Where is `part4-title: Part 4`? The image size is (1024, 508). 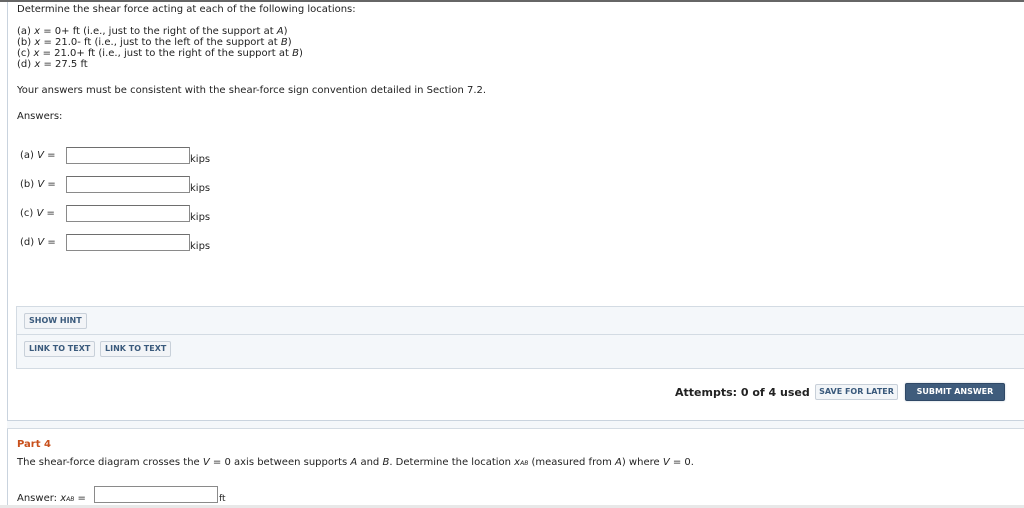 part4-title: Part 4 is located at coordinates (34, 444).